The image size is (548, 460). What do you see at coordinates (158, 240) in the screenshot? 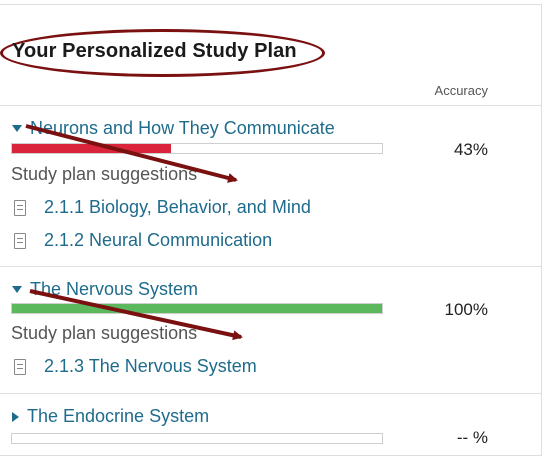
I see `suggestion-link-label: 2.1.2 Neural Communication` at bounding box center [158, 240].